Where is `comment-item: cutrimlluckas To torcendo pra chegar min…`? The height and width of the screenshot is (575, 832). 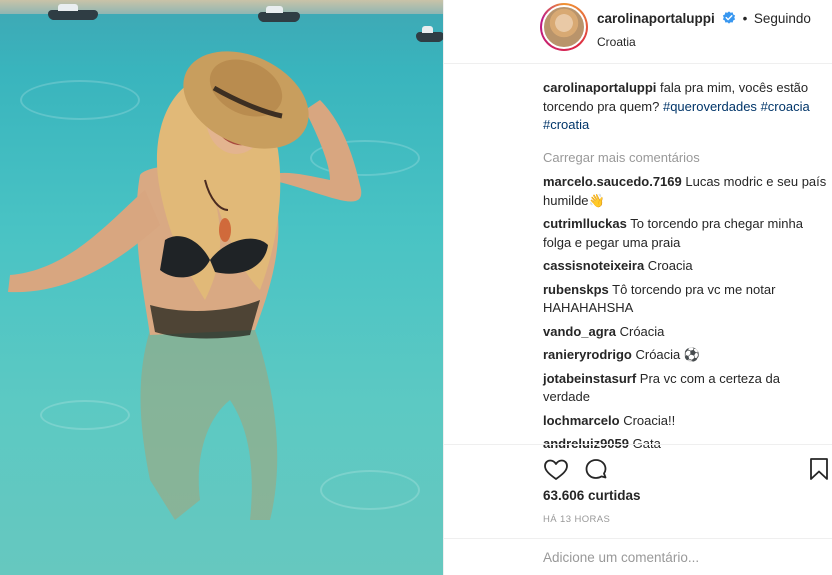 comment-item: cutrimlluckas To torcendo pra chegar min… is located at coordinates (685, 233).